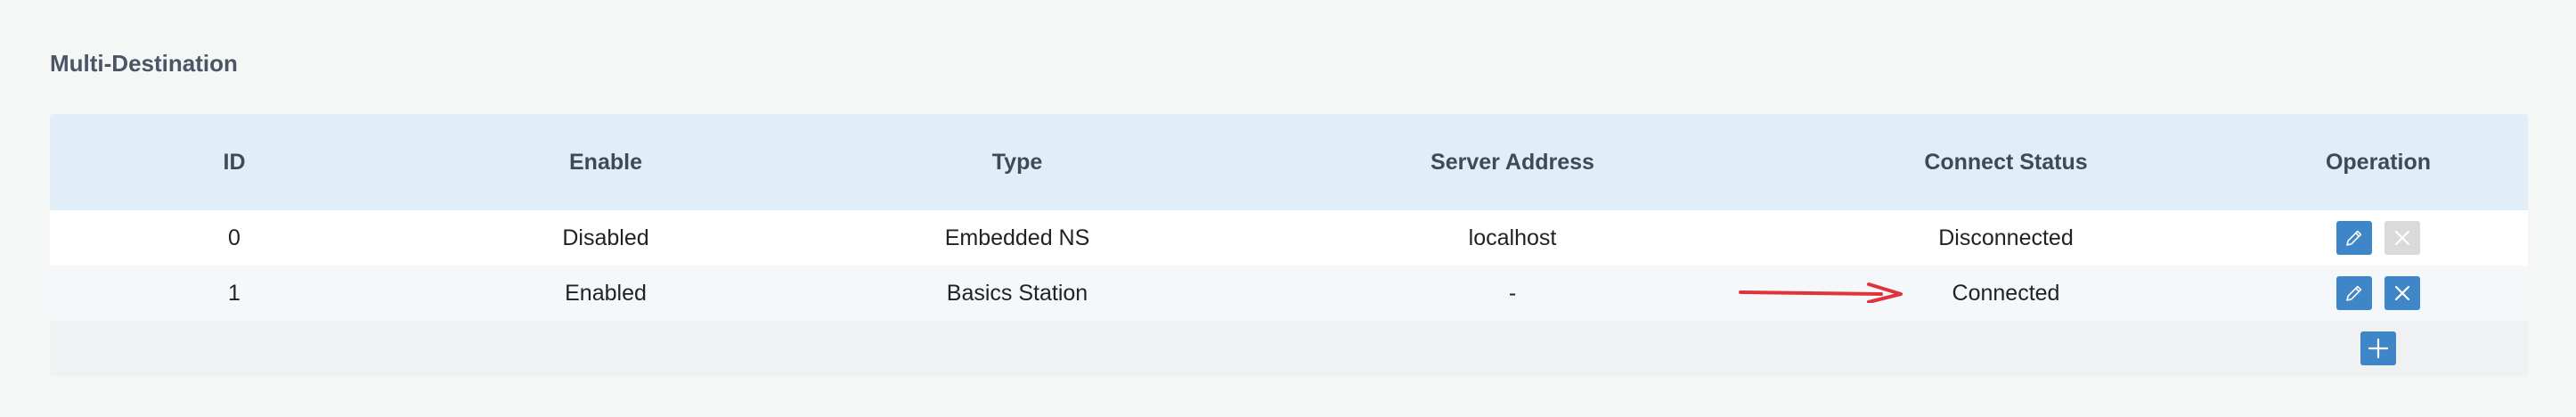 Image resolution: width=2576 pixels, height=417 pixels. What do you see at coordinates (235, 162) in the screenshot?
I see `column-header-id: ID` at bounding box center [235, 162].